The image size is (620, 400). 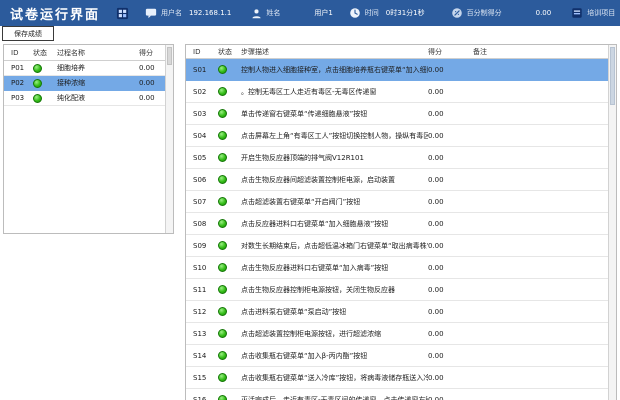 What do you see at coordinates (577, 13) in the screenshot?
I see `project-icon` at bounding box center [577, 13].